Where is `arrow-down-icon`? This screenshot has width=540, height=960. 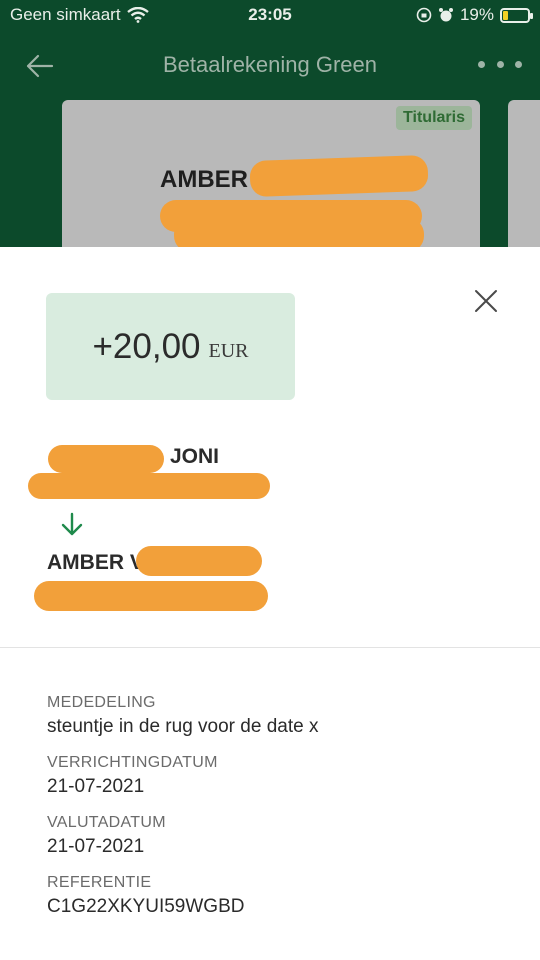 arrow-down-icon is located at coordinates (72, 524).